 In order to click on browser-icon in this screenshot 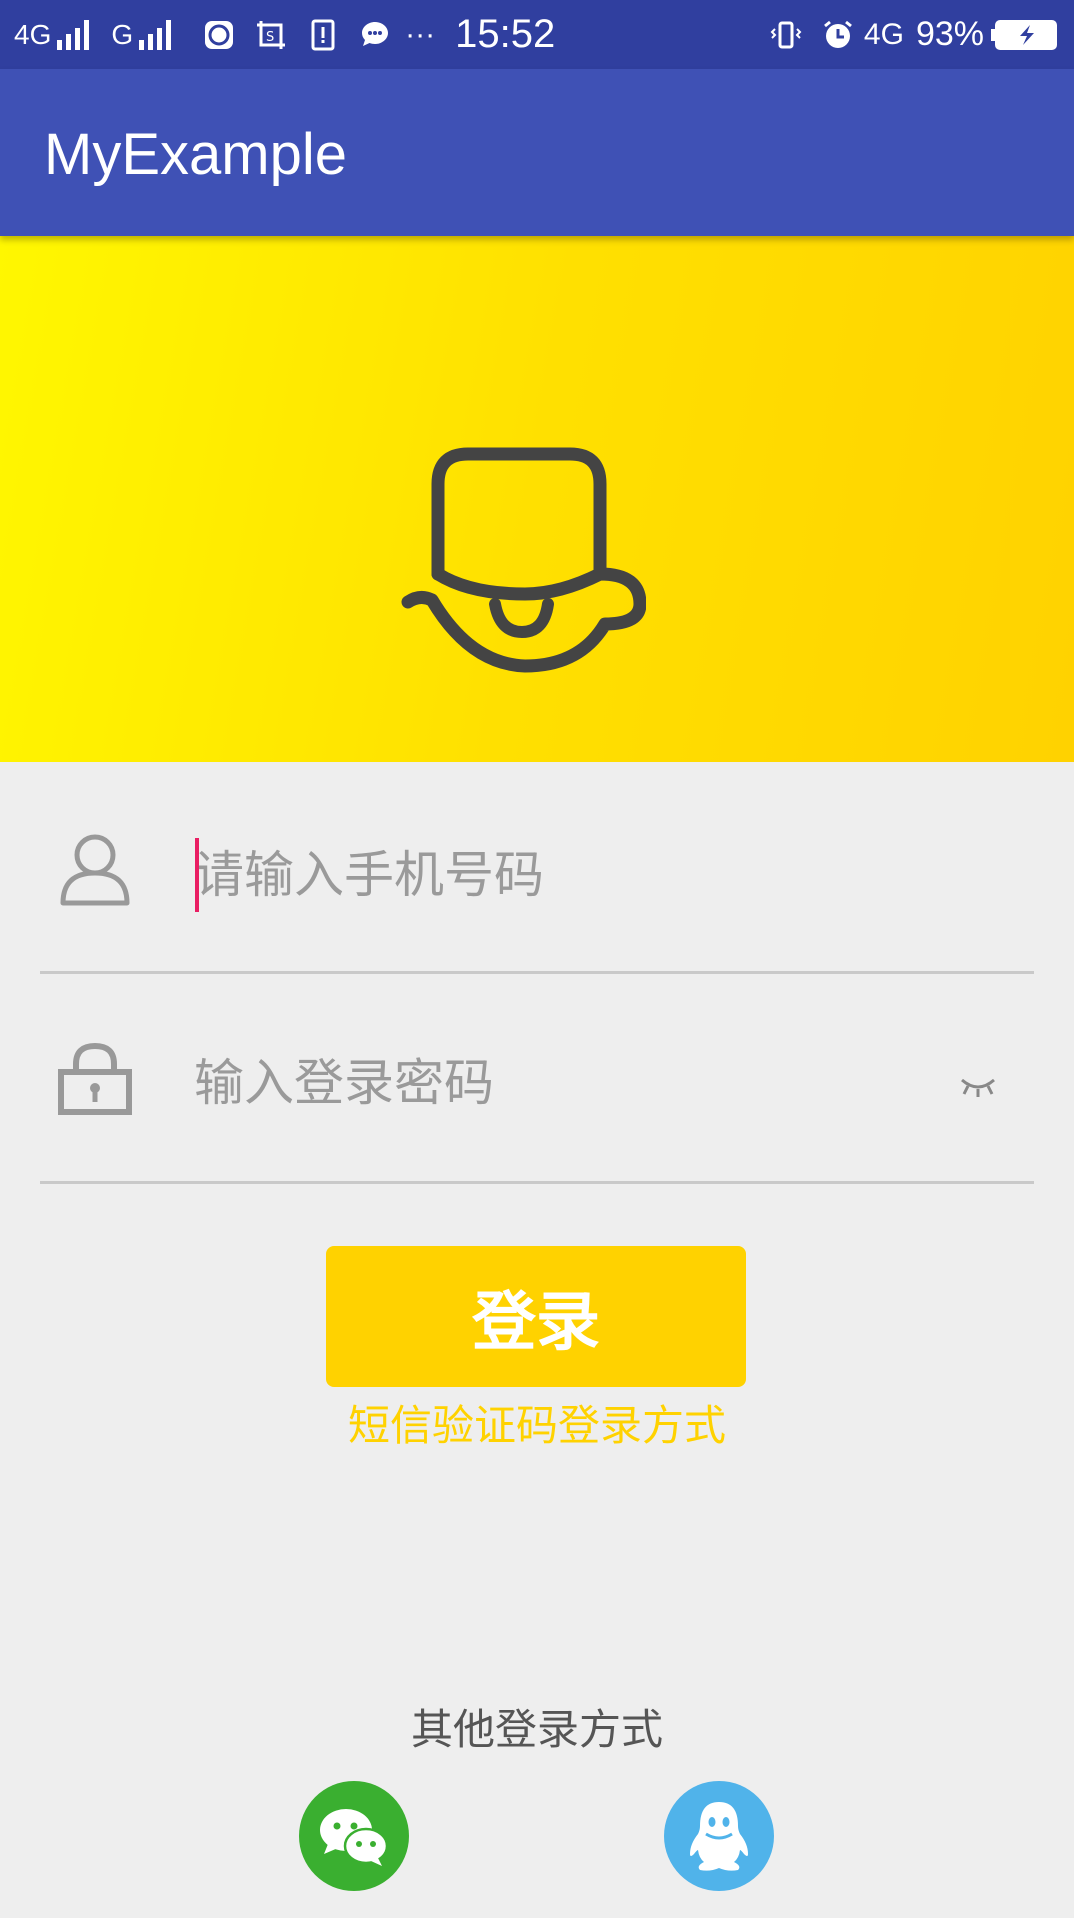, I will do `click(219, 34)`.